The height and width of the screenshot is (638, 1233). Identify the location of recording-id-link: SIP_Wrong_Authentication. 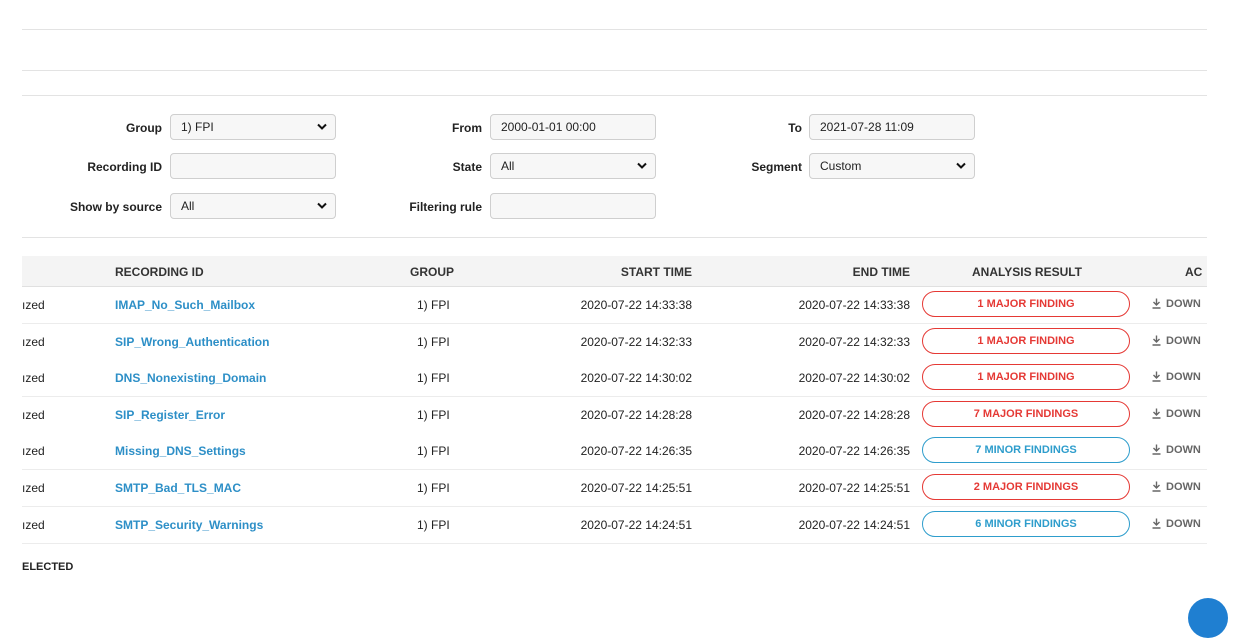
(192, 342).